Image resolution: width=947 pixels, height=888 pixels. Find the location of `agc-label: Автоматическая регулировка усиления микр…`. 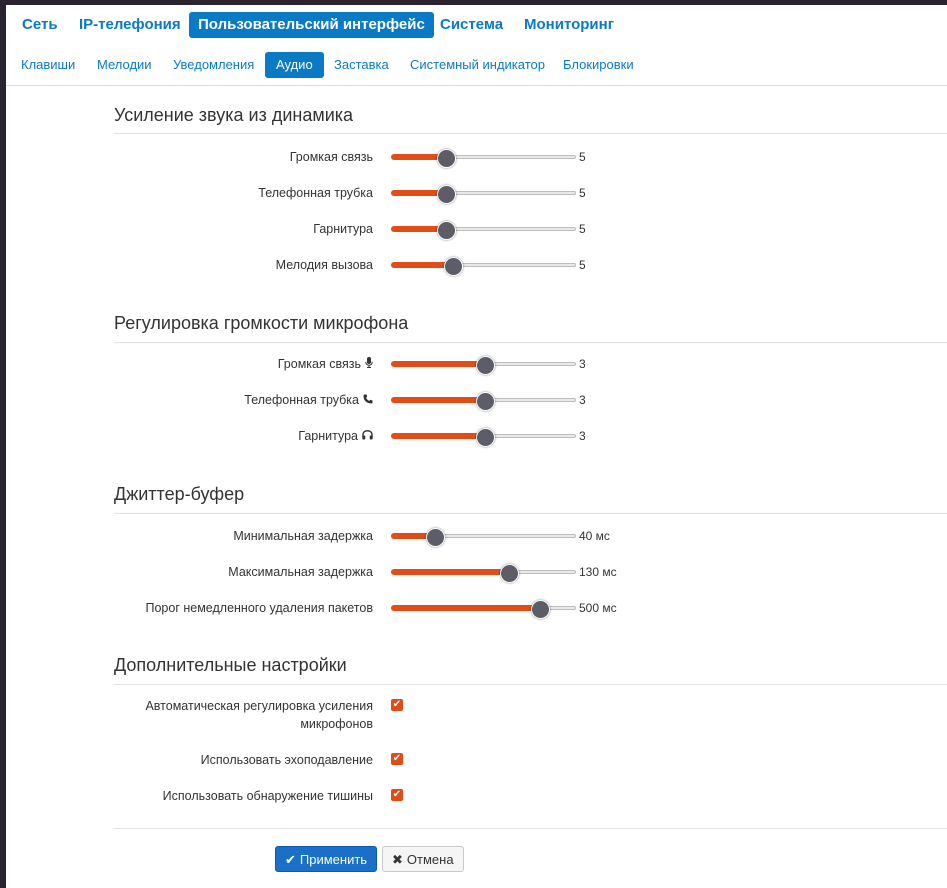

agc-label: Автоматическая регулировка усиления микр… is located at coordinates (259, 715).